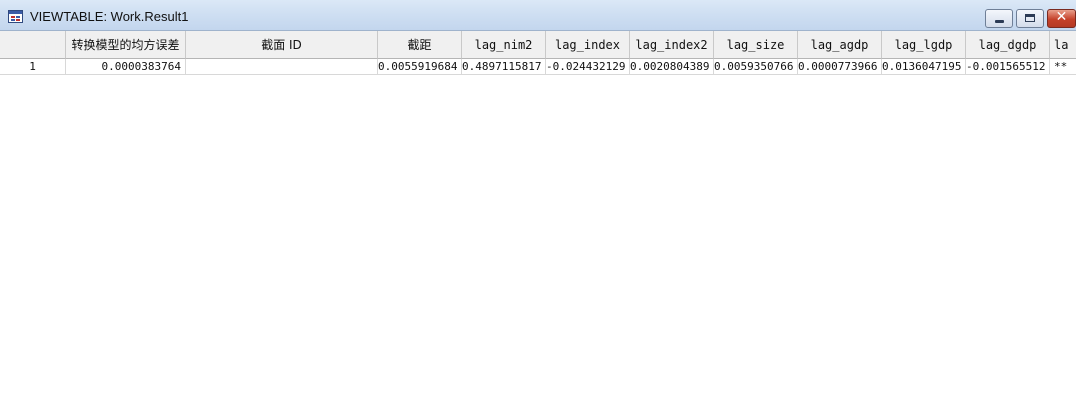 The image size is (1076, 415). Describe the element at coordinates (1008, 45) in the screenshot. I see `column-header-lag-dgdp: lag_dgdp` at that location.